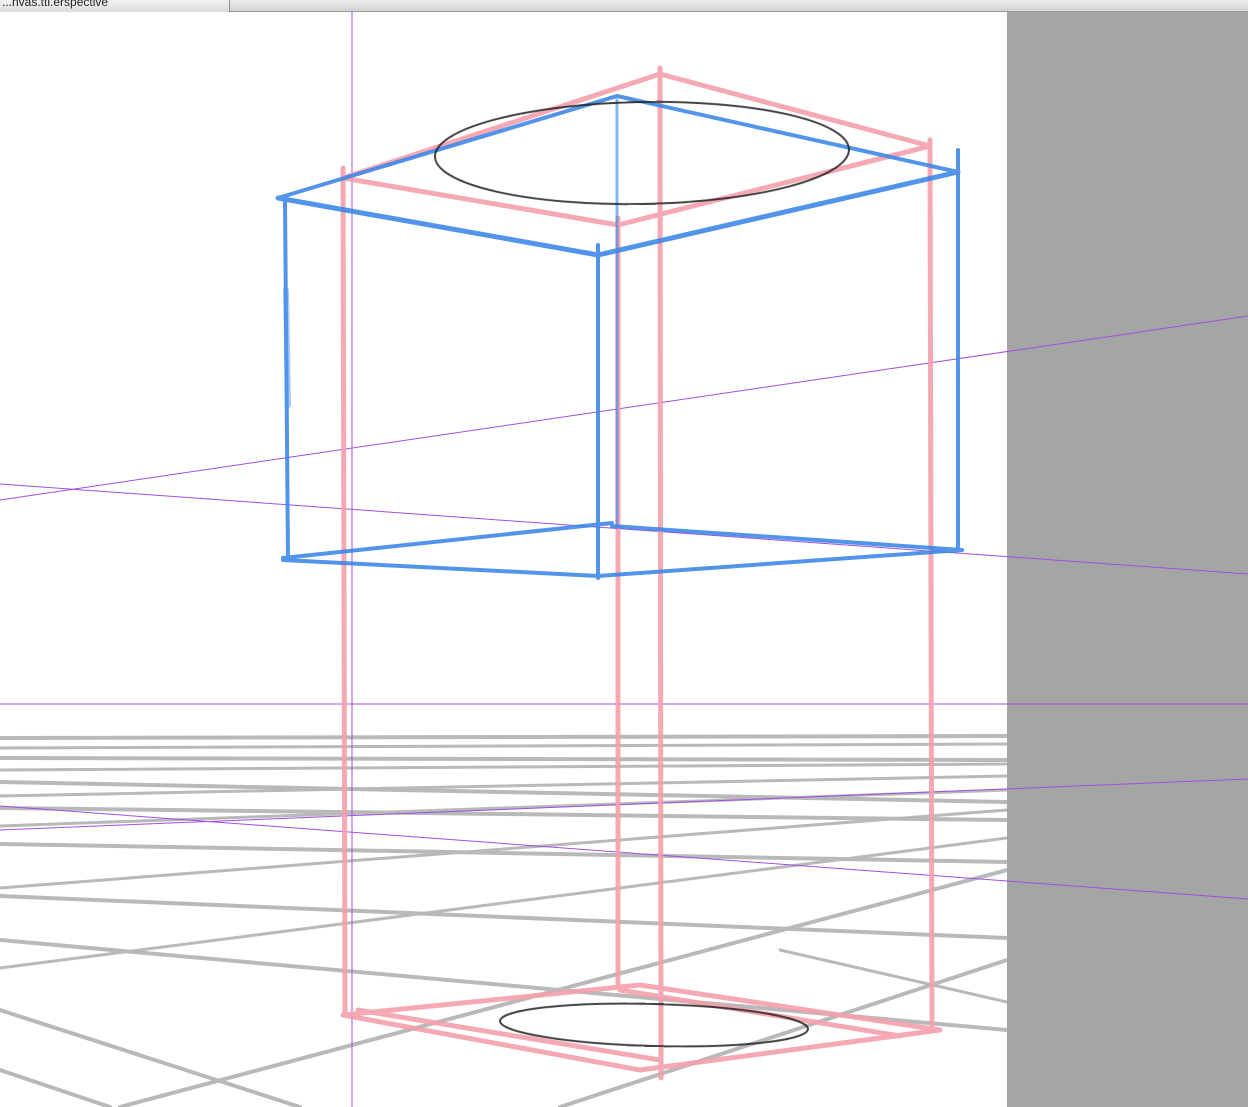 The height and width of the screenshot is (1107, 1248). Describe the element at coordinates (642, 153) in the screenshot. I see `top-ellipse` at that location.